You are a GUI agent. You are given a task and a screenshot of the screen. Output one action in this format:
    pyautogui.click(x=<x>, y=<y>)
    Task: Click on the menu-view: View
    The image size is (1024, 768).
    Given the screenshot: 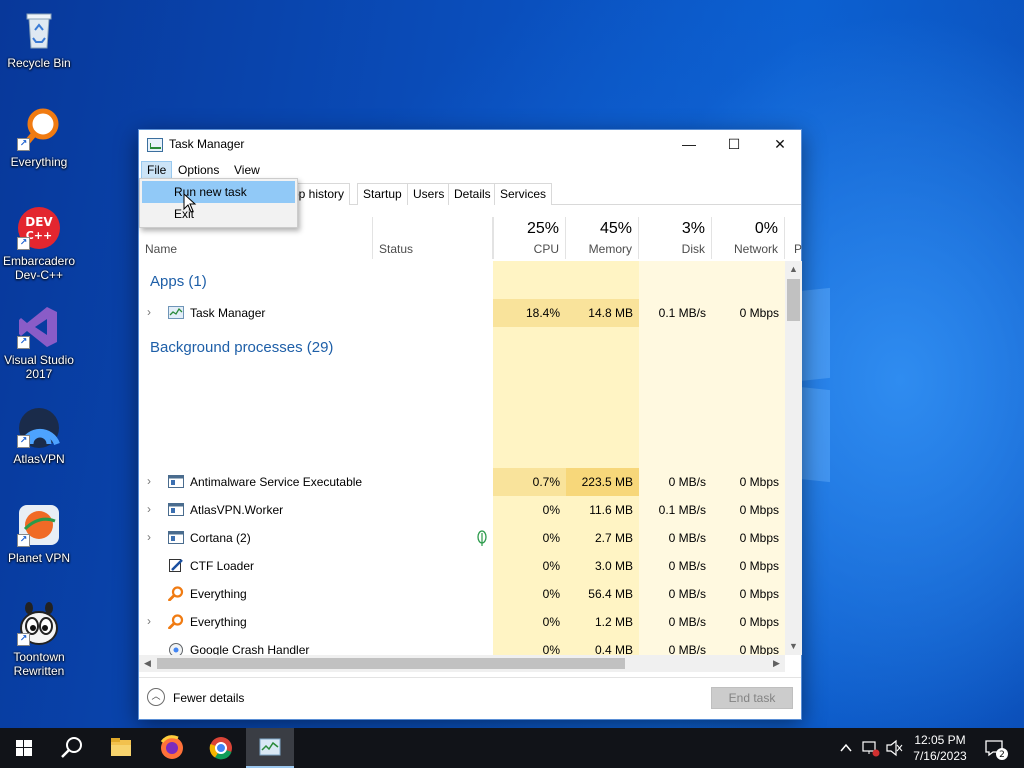 What is the action you would take?
    pyautogui.click(x=247, y=170)
    